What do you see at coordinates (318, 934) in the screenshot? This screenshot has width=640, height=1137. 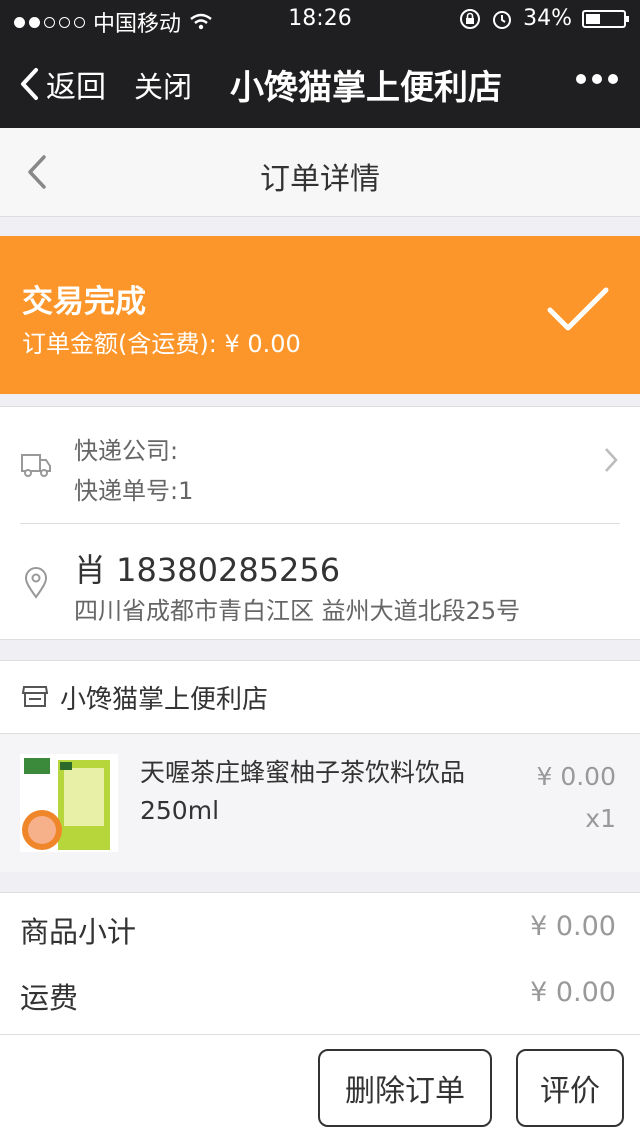 I see `subtotal-row: 商品小计 ¥ 0.00` at bounding box center [318, 934].